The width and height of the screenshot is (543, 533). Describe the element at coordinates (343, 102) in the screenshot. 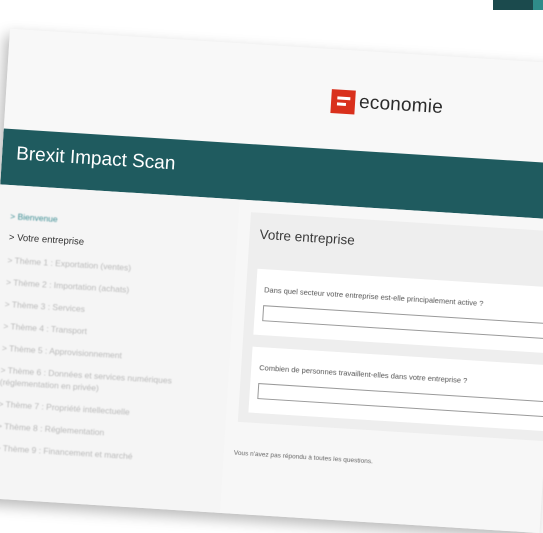

I see `economie-logo-icon` at that location.